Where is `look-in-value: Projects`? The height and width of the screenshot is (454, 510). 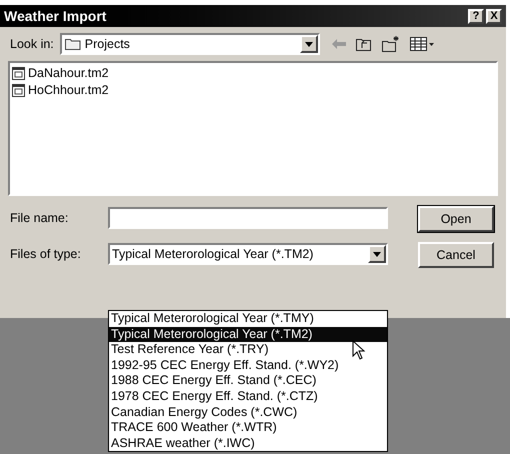 look-in-value: Projects is located at coordinates (107, 44).